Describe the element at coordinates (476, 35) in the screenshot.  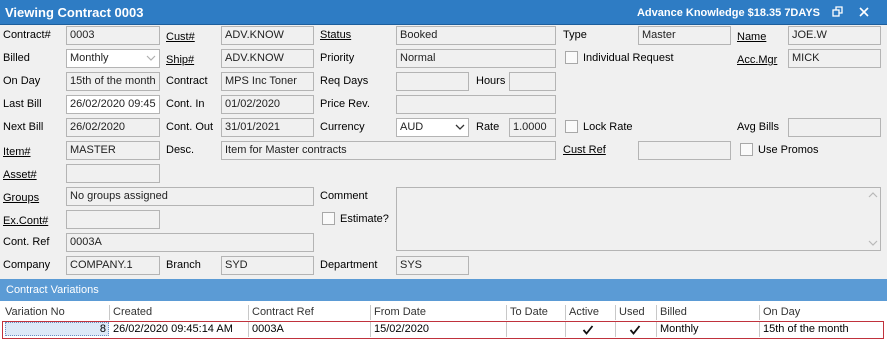
I see `status-field: Booked` at that location.